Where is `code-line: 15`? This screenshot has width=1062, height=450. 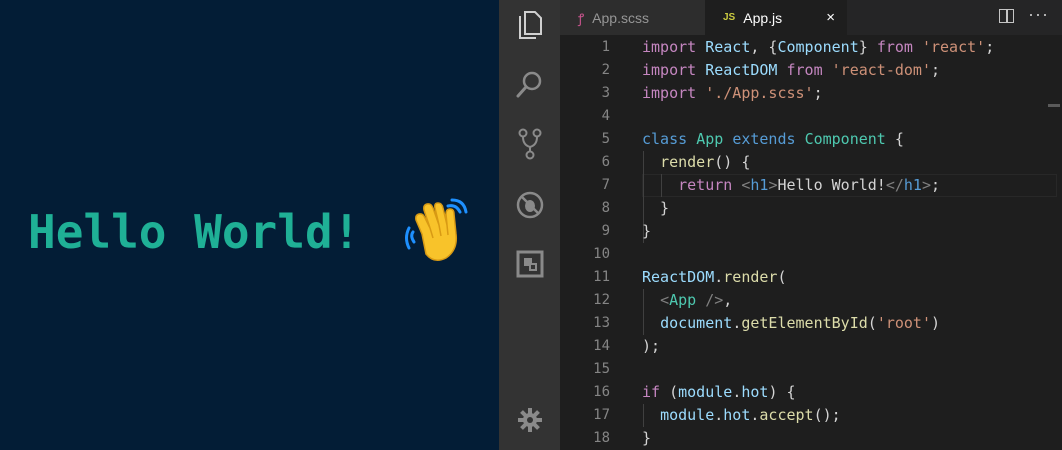 code-line: 15 is located at coordinates (811, 369).